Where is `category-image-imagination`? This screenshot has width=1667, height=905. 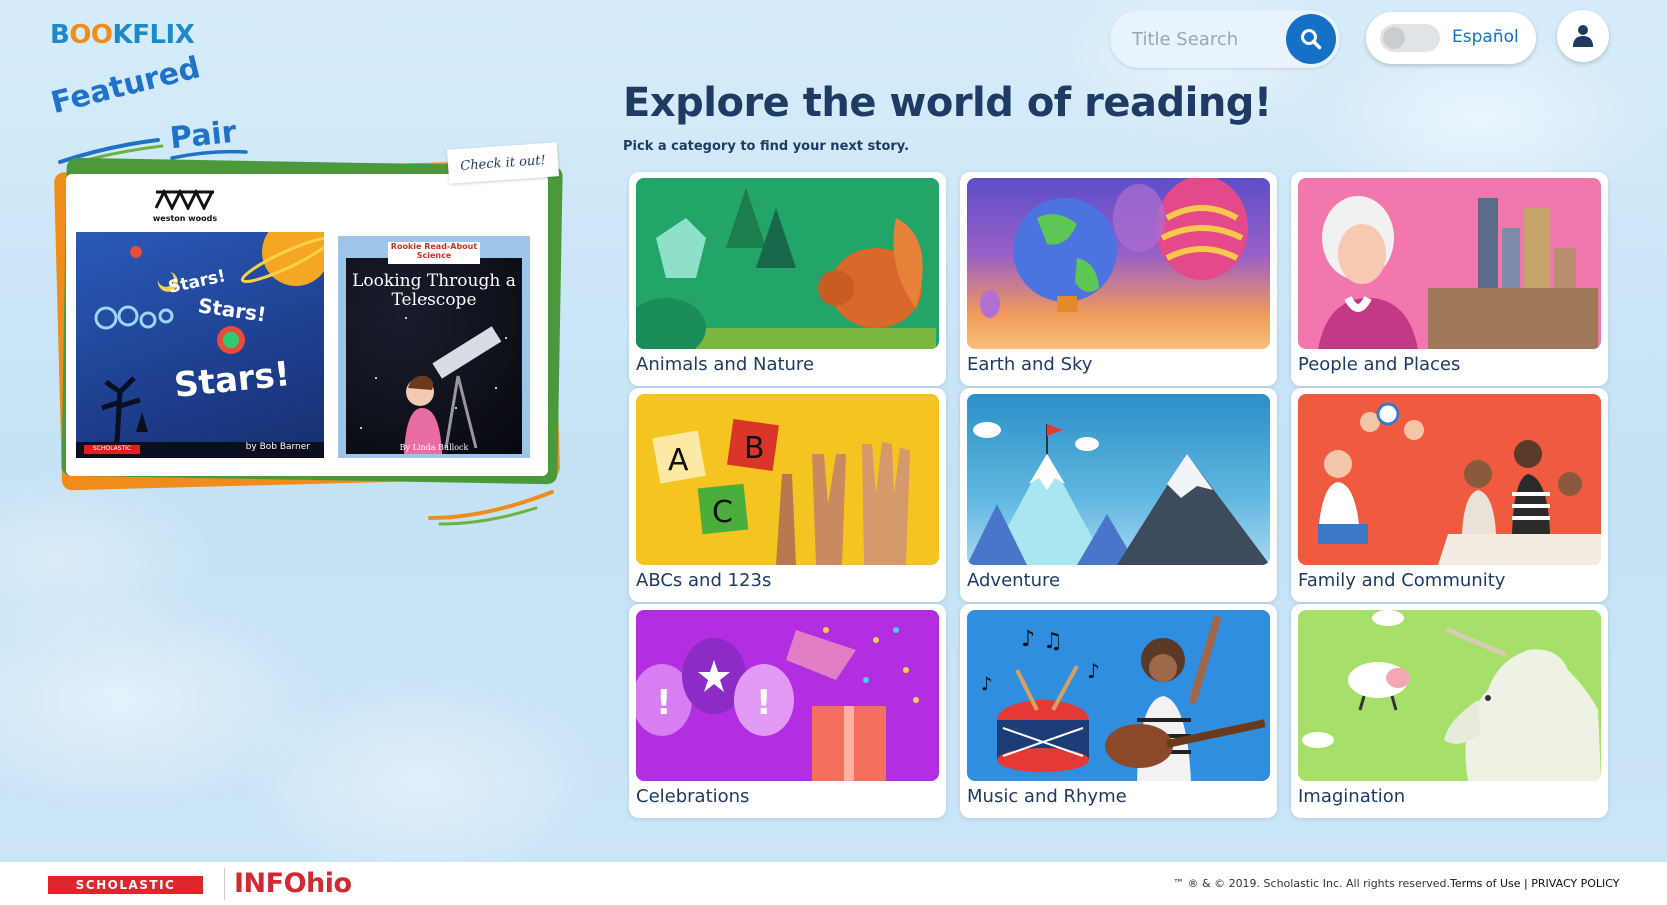 category-image-imagination is located at coordinates (1449, 695).